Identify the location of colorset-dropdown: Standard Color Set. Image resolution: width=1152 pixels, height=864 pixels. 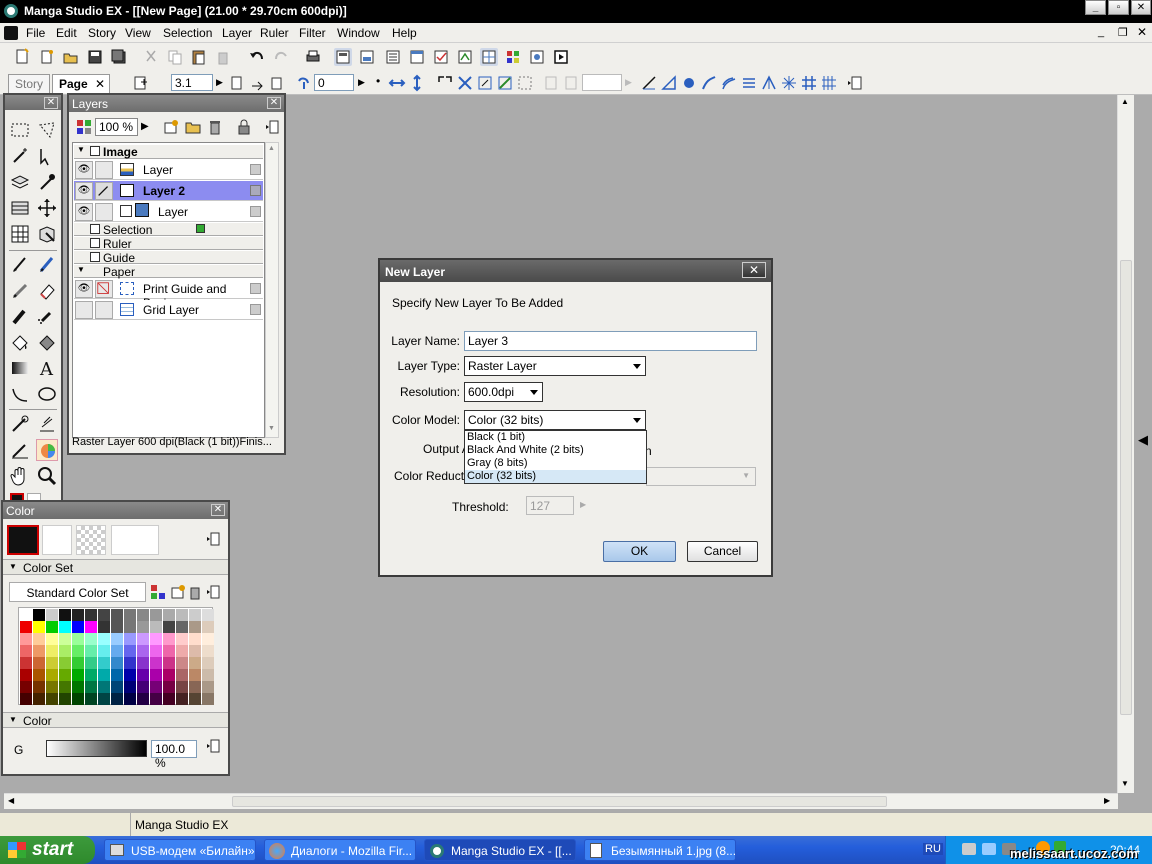
(77, 592).